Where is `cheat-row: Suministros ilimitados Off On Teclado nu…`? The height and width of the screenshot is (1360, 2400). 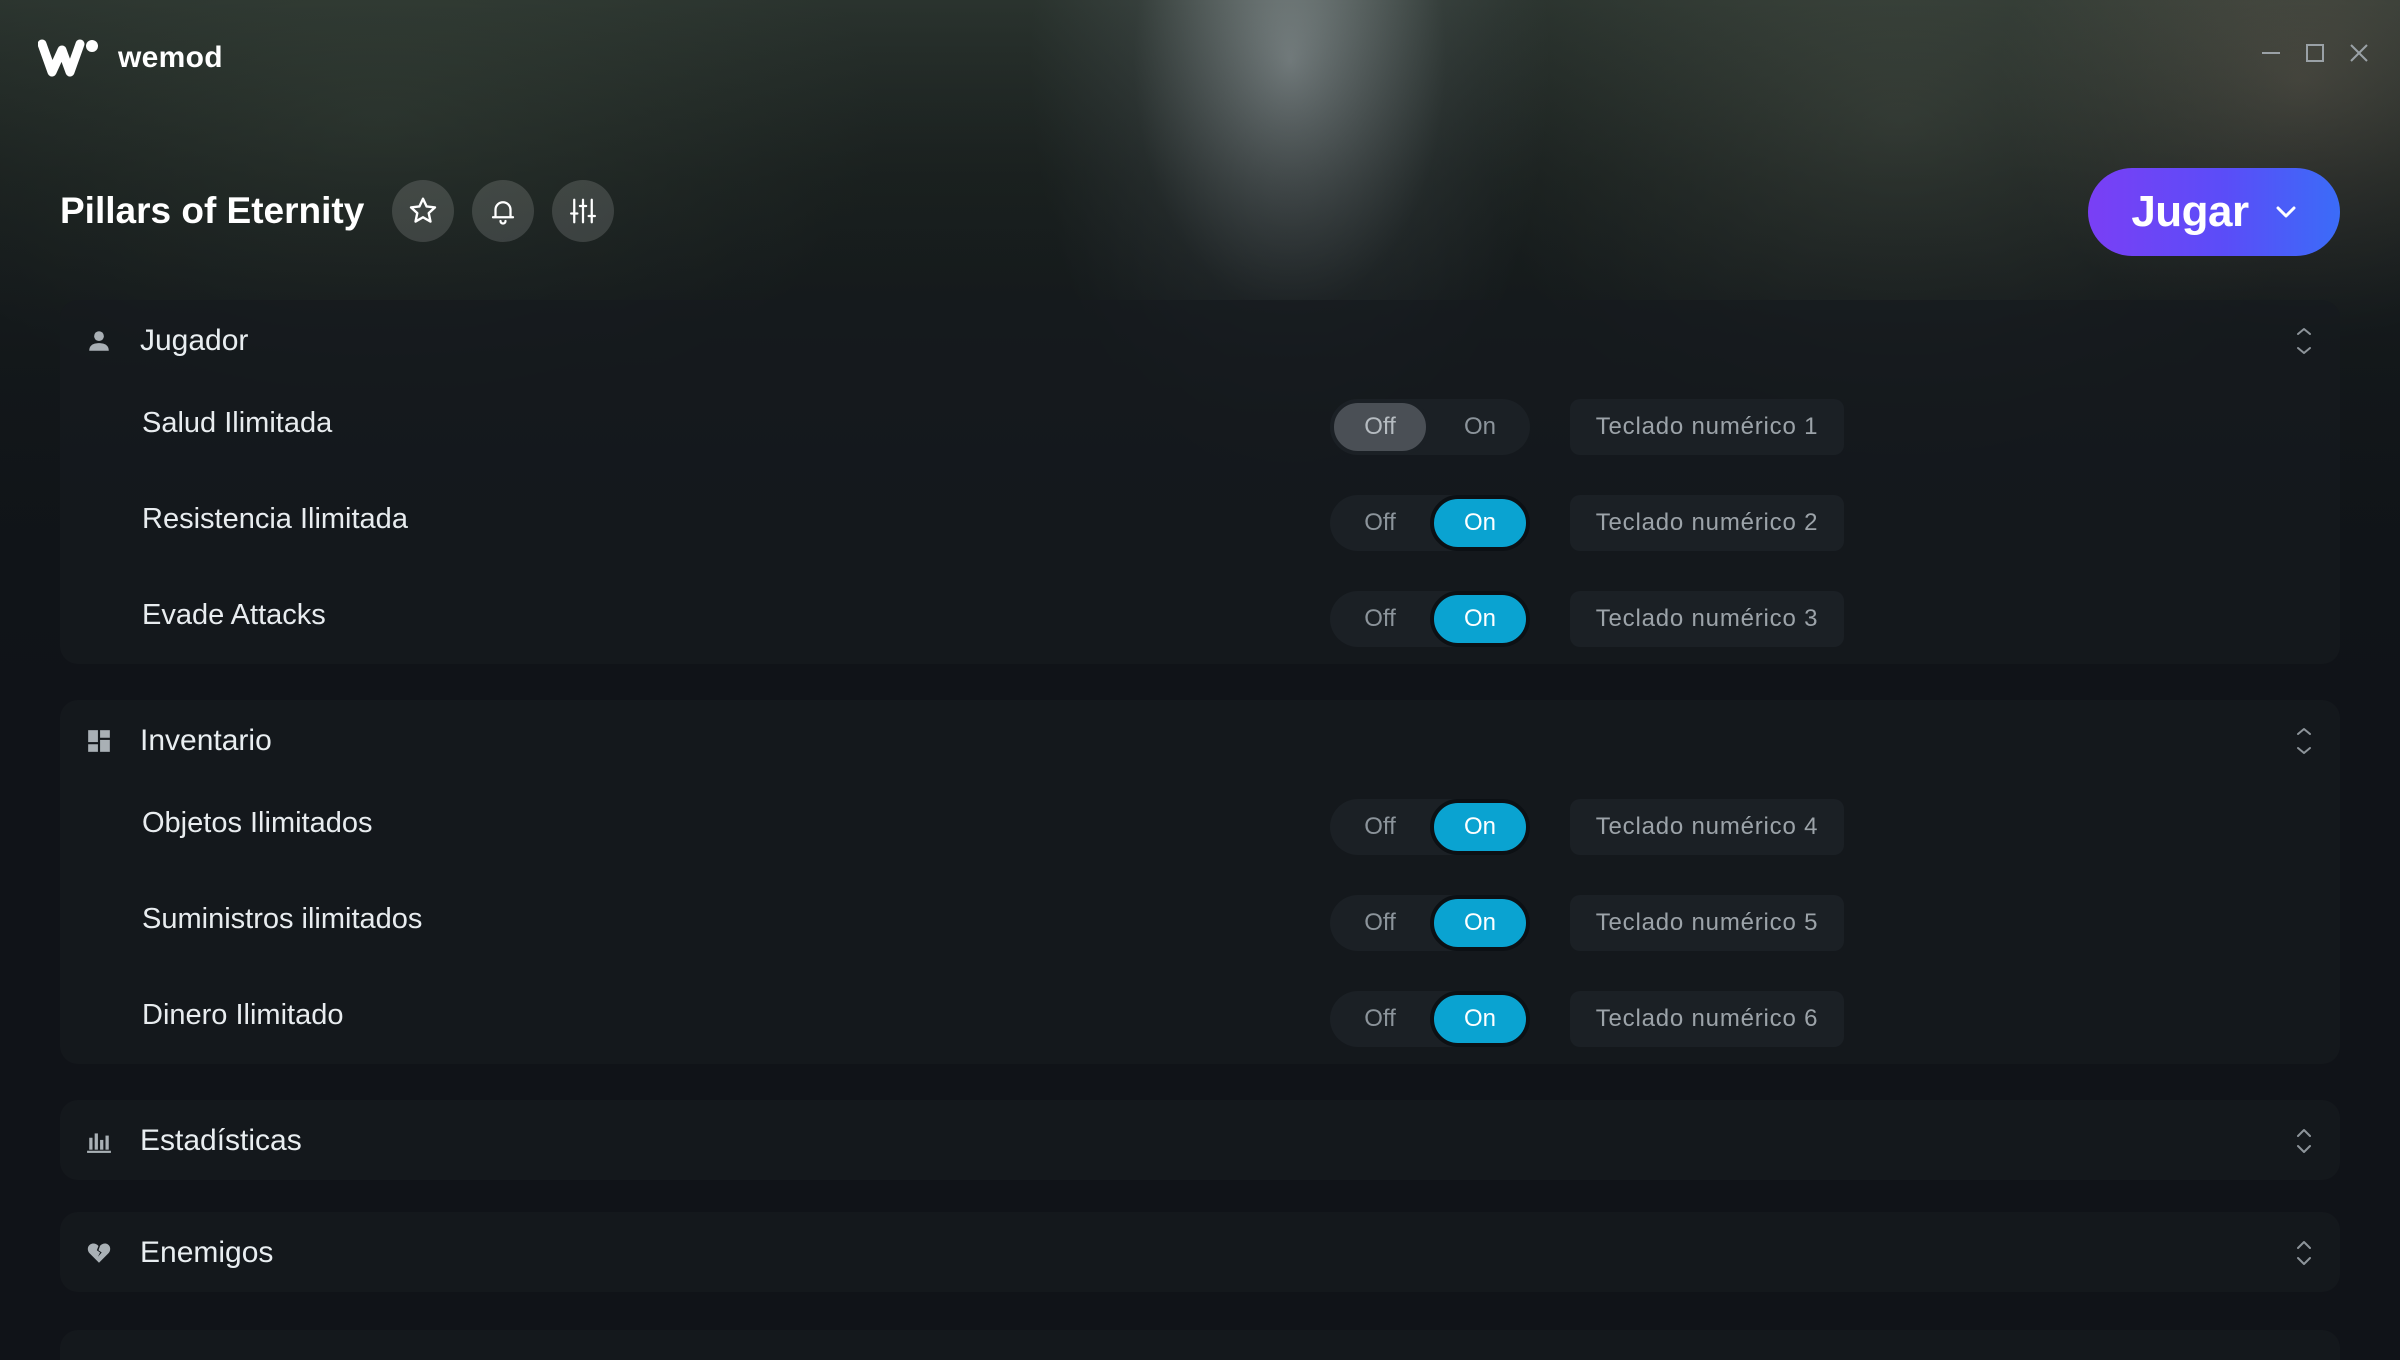 cheat-row: Suministros ilimitados Off On Teclado nu… is located at coordinates (1200, 923).